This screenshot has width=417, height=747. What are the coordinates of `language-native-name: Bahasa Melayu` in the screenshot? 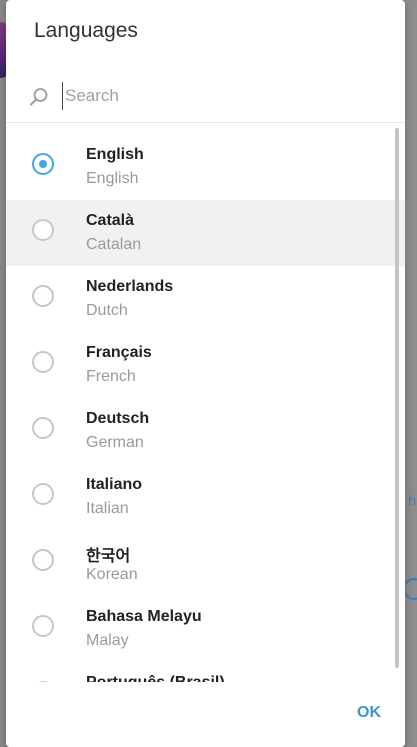 It's located at (144, 616).